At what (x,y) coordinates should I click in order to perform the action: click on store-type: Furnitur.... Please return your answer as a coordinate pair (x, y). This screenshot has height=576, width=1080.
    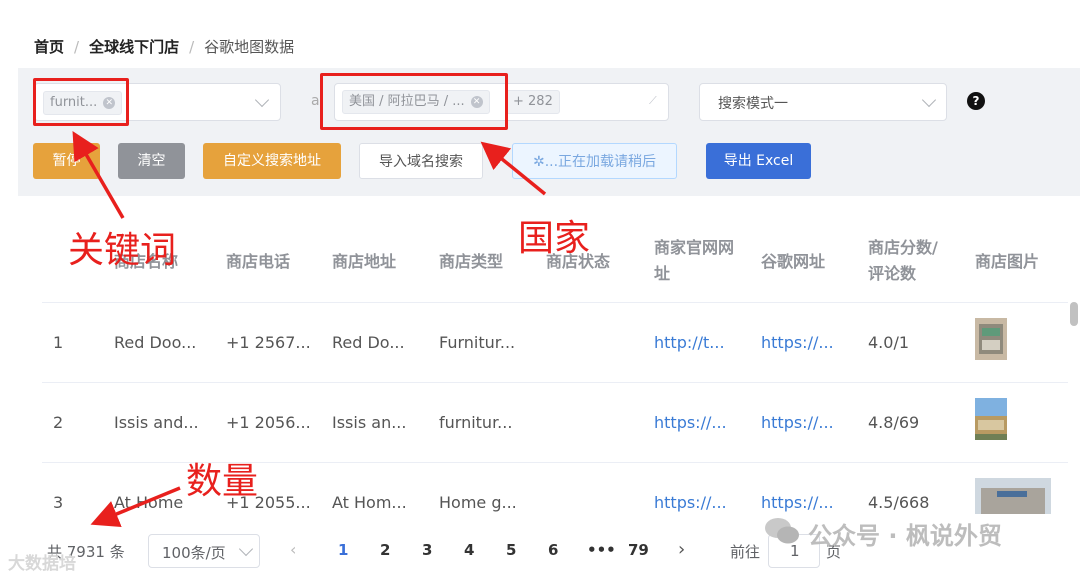
    Looking at the image, I should click on (477, 342).